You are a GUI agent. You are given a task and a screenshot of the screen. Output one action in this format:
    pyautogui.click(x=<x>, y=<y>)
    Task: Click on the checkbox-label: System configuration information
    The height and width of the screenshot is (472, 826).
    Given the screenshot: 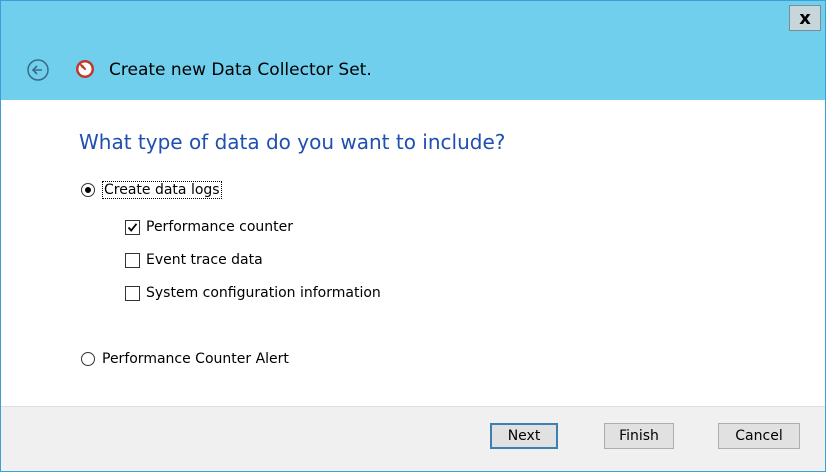 What is the action you would take?
    pyautogui.click(x=263, y=293)
    